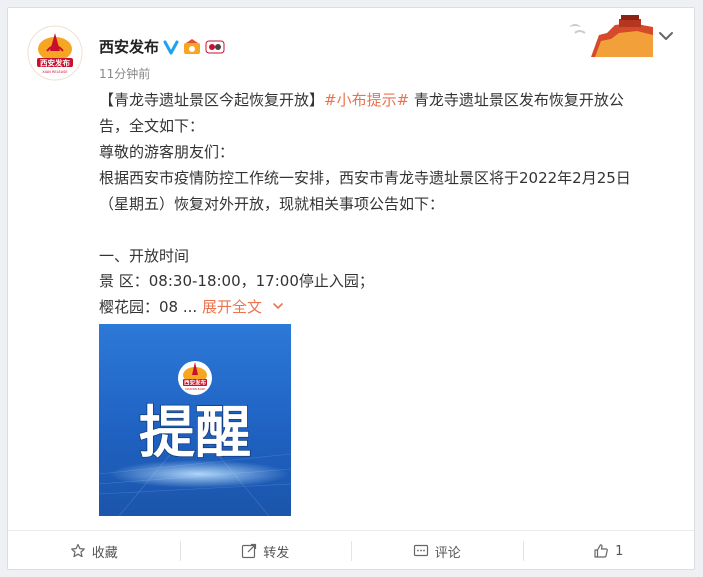  What do you see at coordinates (195, 383) in the screenshot?
I see `image-logo-text: 西安发布` at bounding box center [195, 383].